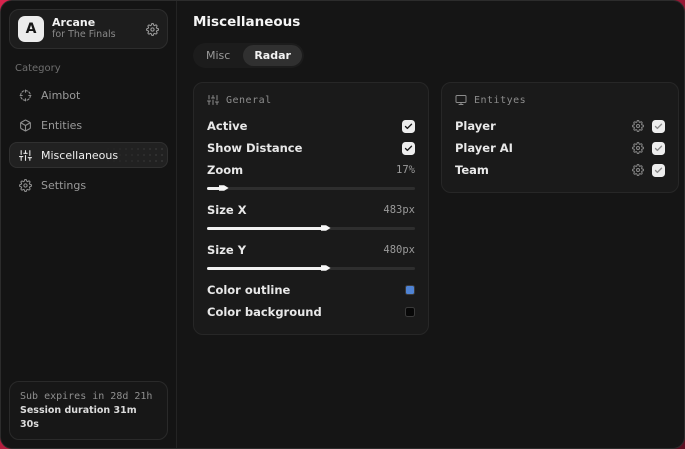 The height and width of the screenshot is (449, 685). What do you see at coordinates (311, 170) in the screenshot?
I see `zoom-row: Zoom 17%` at bounding box center [311, 170].